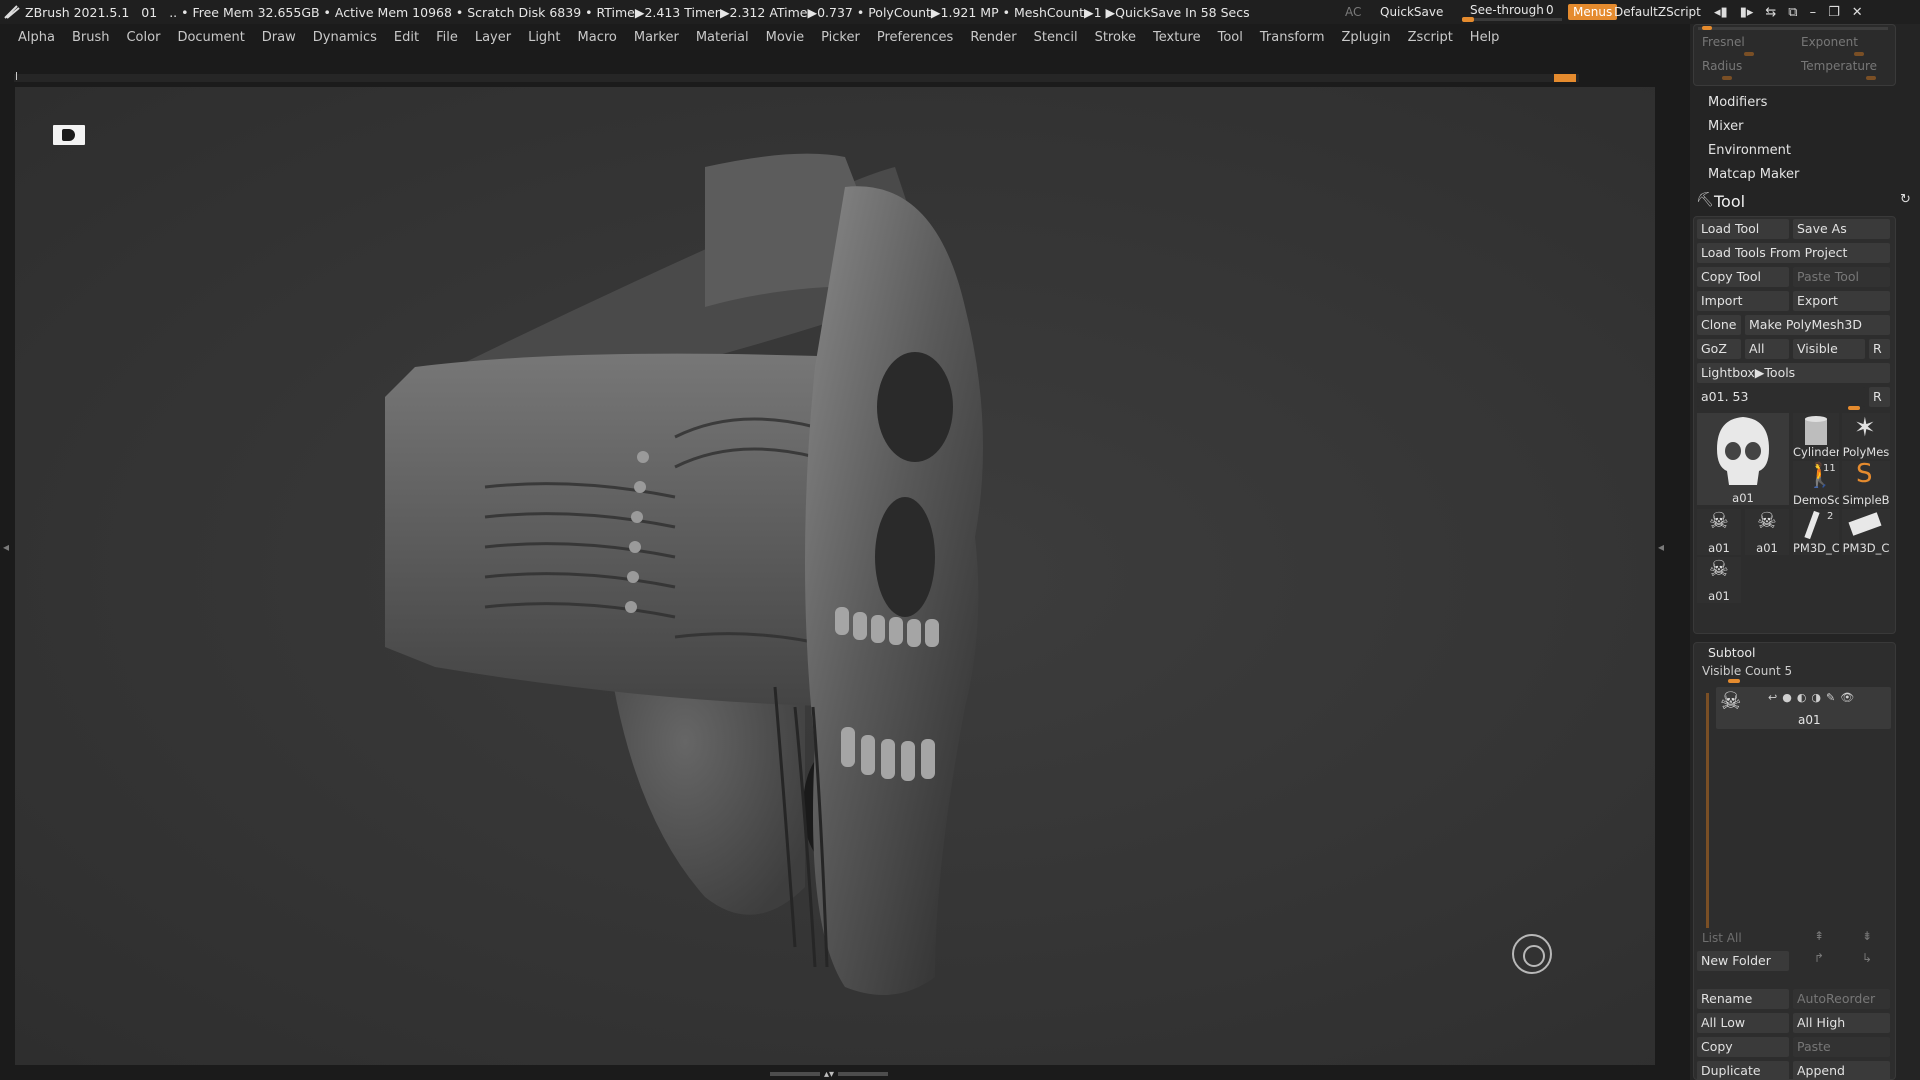  What do you see at coordinates (1841, 1023) in the screenshot?
I see `all-high-button: All High` at bounding box center [1841, 1023].